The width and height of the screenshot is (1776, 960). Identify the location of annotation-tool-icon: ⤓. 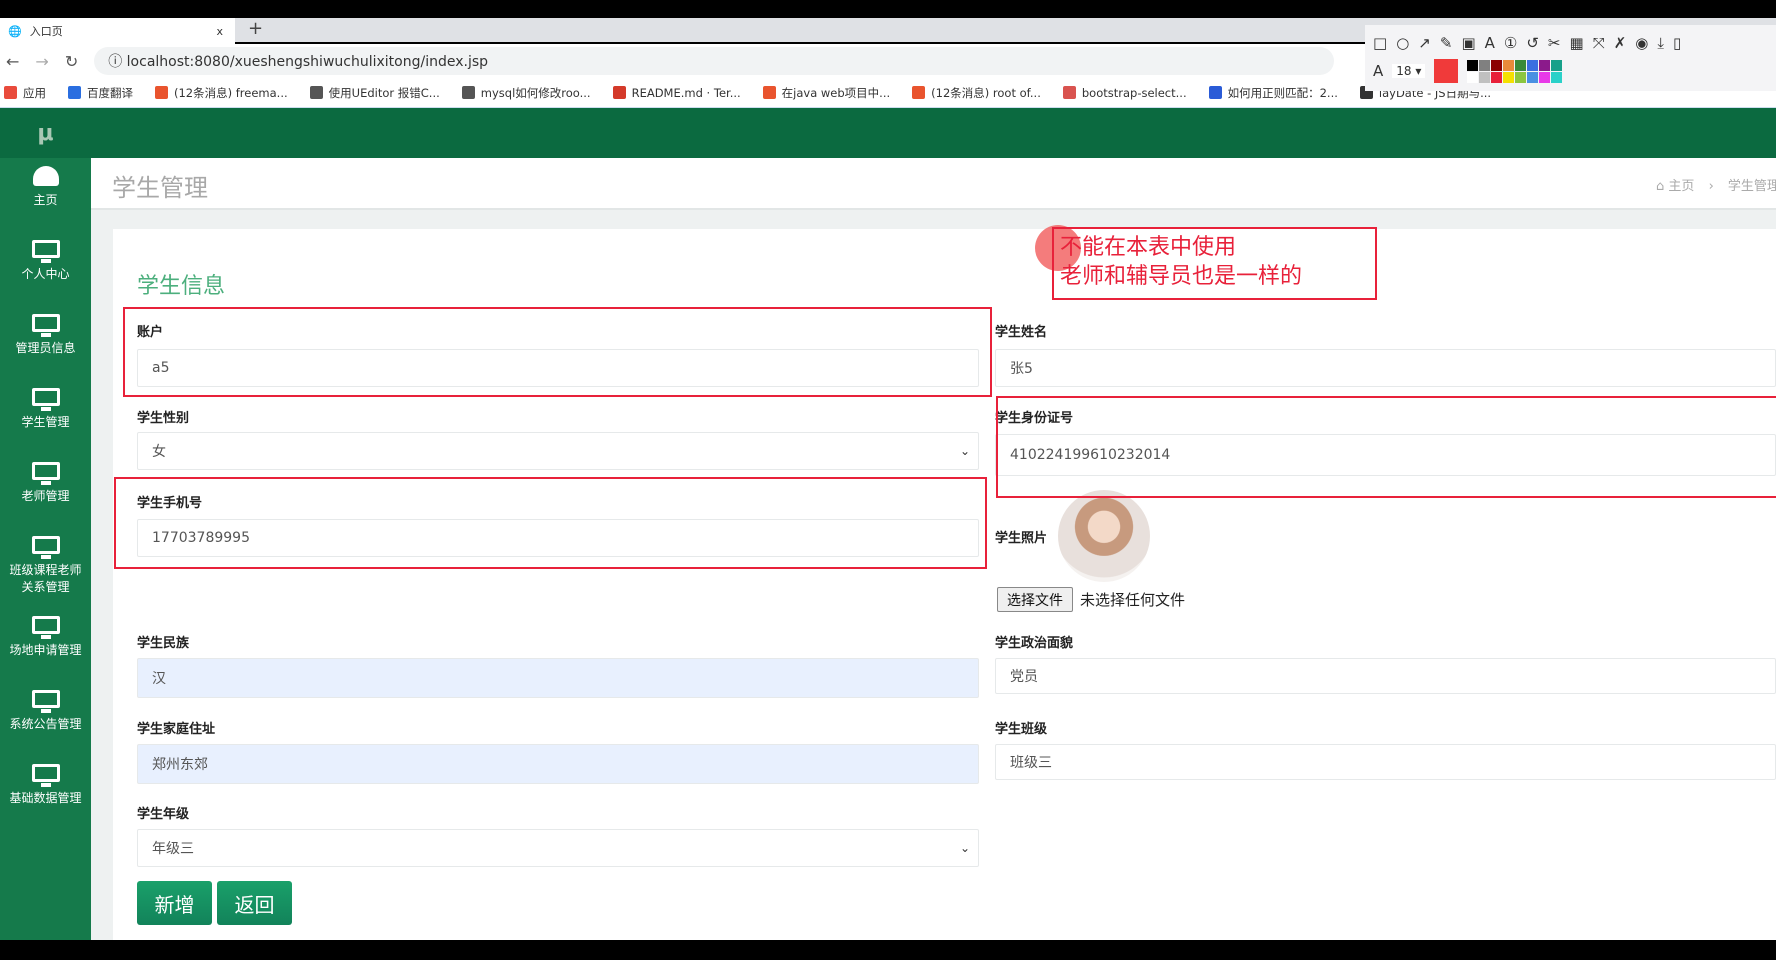
(1660, 43).